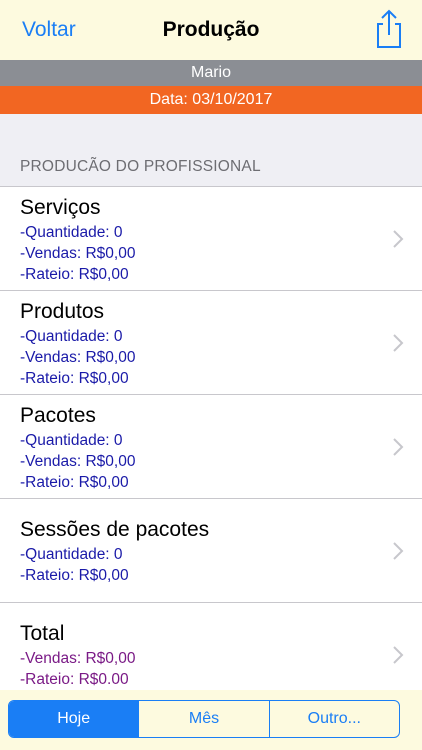  What do you see at coordinates (211, 100) in the screenshot?
I see `date-bar: Data: 03/10/2017` at bounding box center [211, 100].